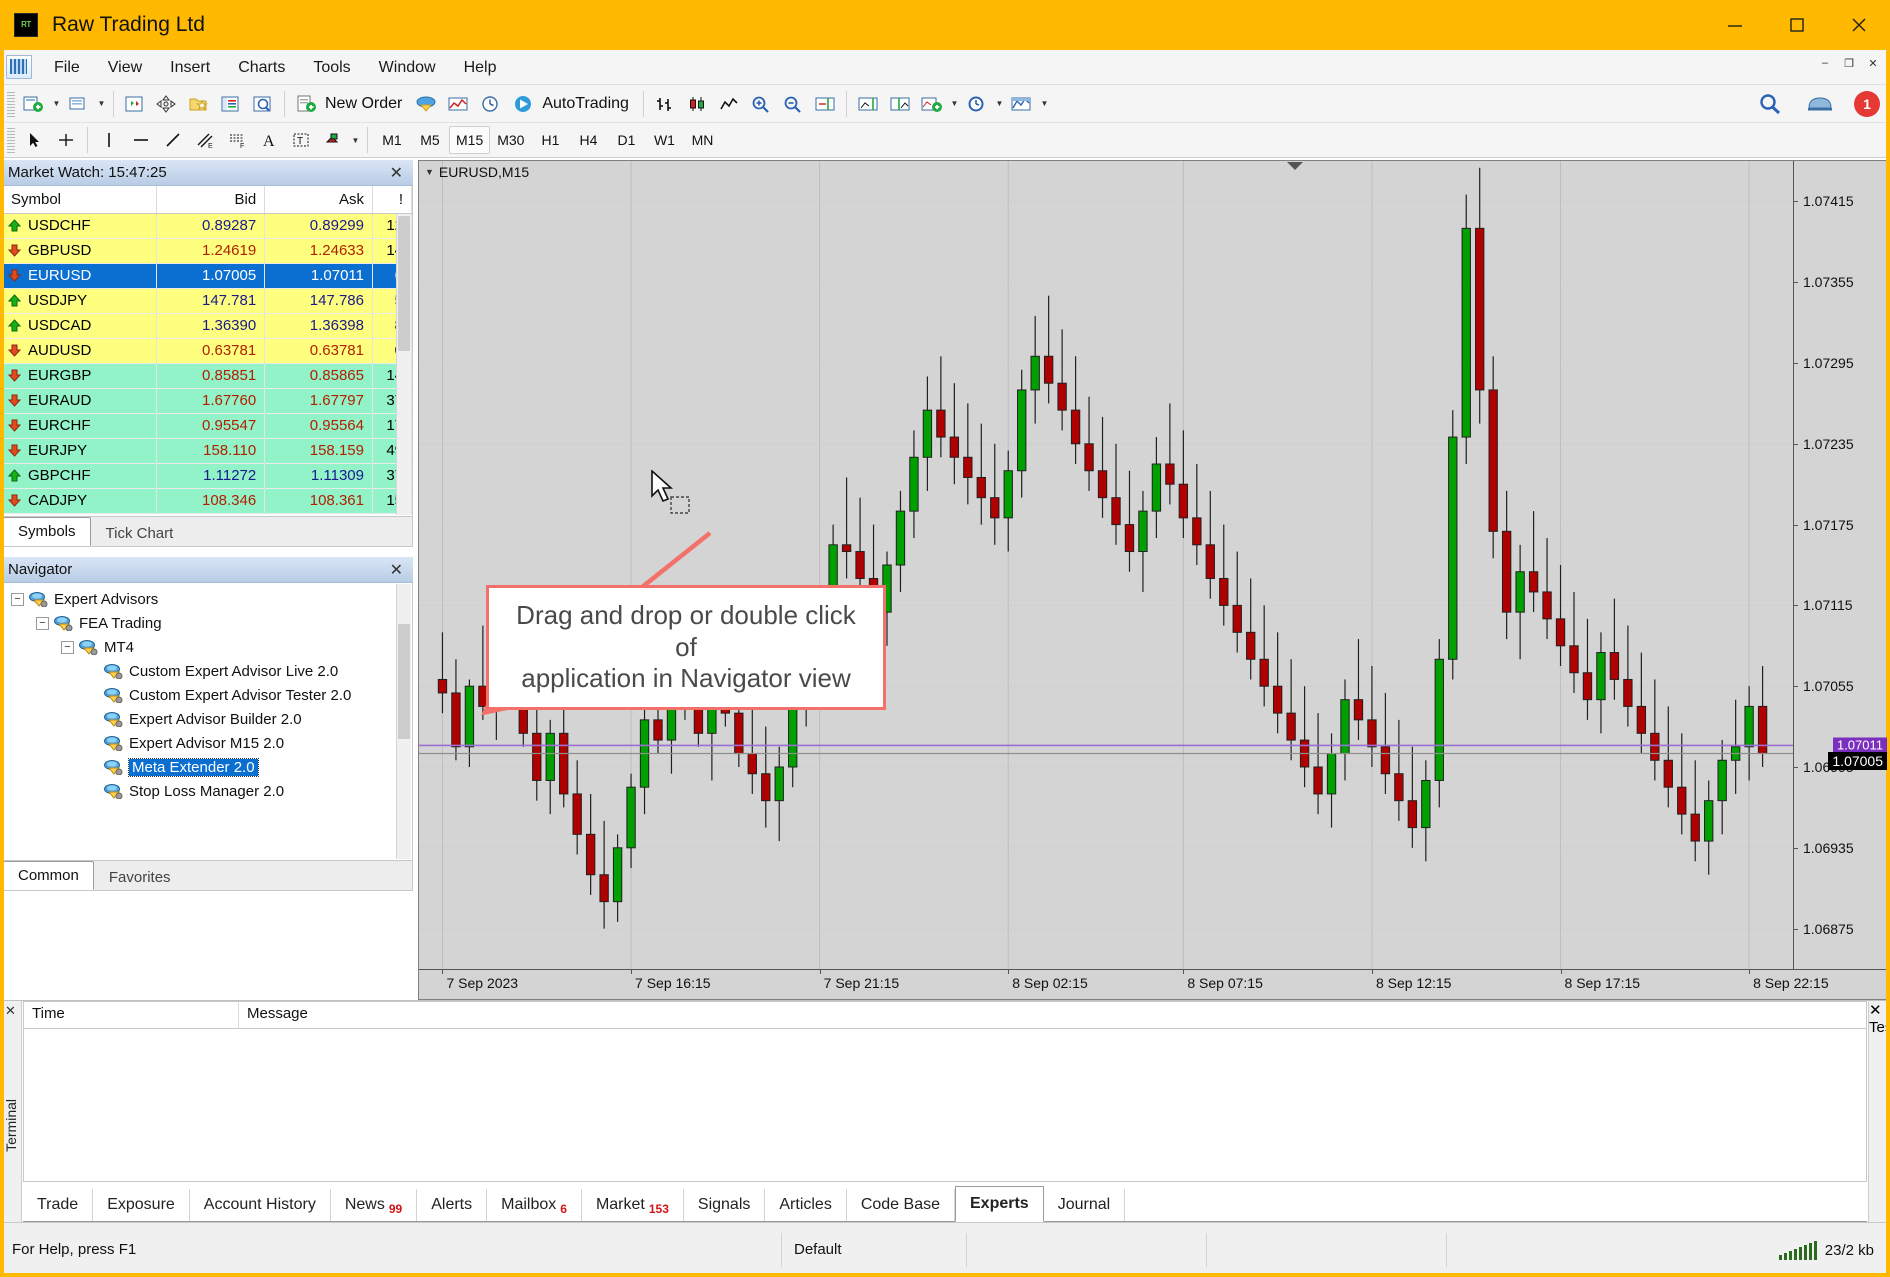  I want to click on table-row: GBPCHF 1.11272 1.11309 37, so click(208, 476).